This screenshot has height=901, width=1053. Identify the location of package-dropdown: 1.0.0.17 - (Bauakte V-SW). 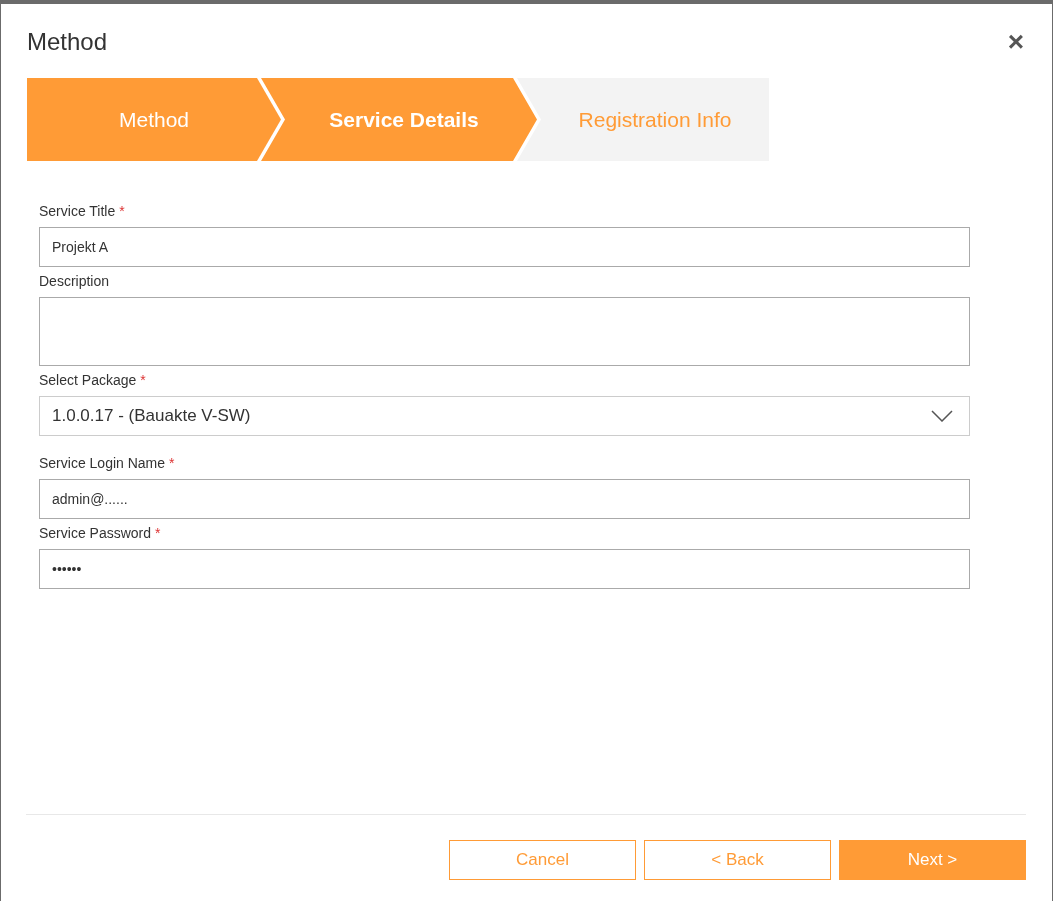
(504, 416).